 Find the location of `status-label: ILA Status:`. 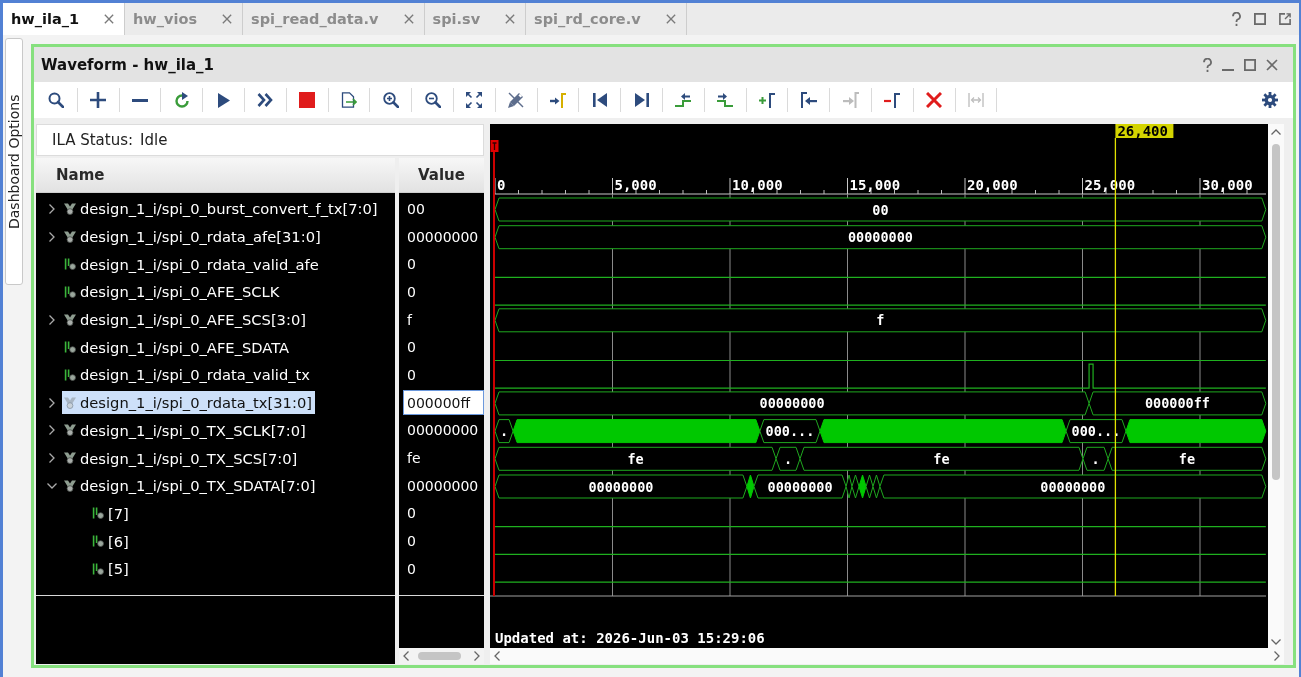

status-label: ILA Status: is located at coordinates (92, 140).